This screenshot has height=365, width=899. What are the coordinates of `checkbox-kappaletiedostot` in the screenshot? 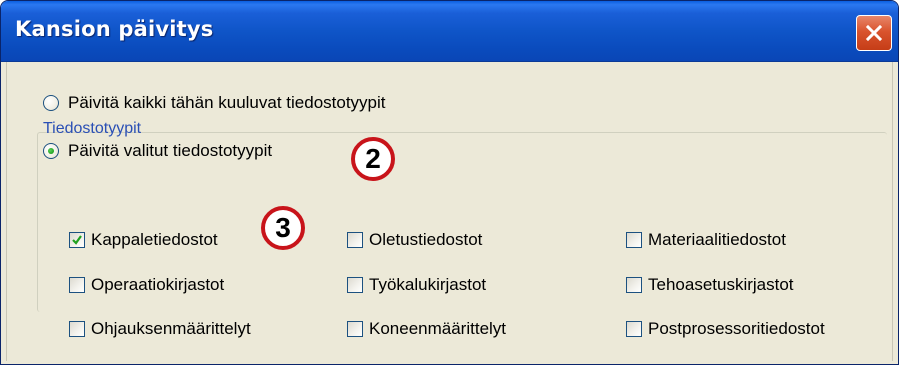 It's located at (77, 240).